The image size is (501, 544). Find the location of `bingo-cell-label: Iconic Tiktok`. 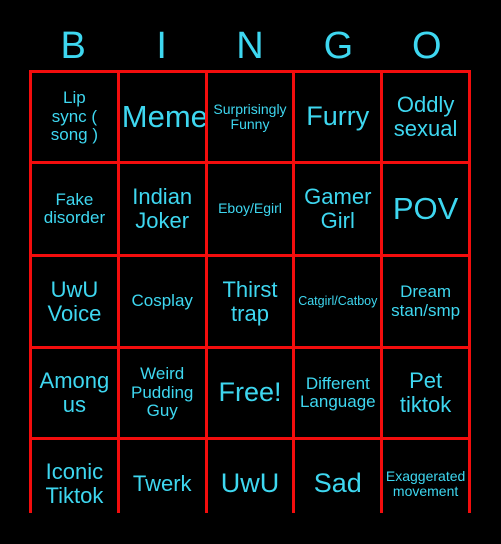

bingo-cell-label: Iconic Tiktok is located at coordinates (74, 483).